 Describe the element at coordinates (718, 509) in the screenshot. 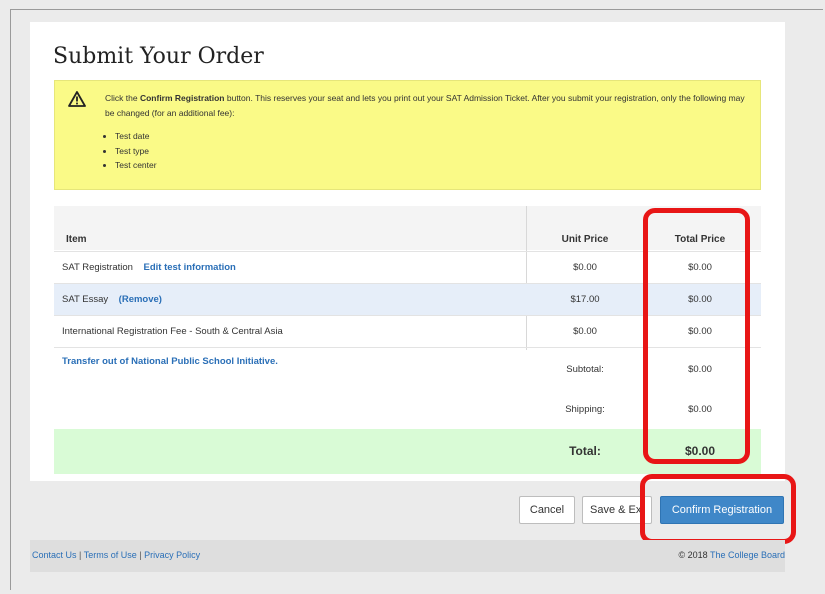

I see `confirm-button-highlight` at that location.